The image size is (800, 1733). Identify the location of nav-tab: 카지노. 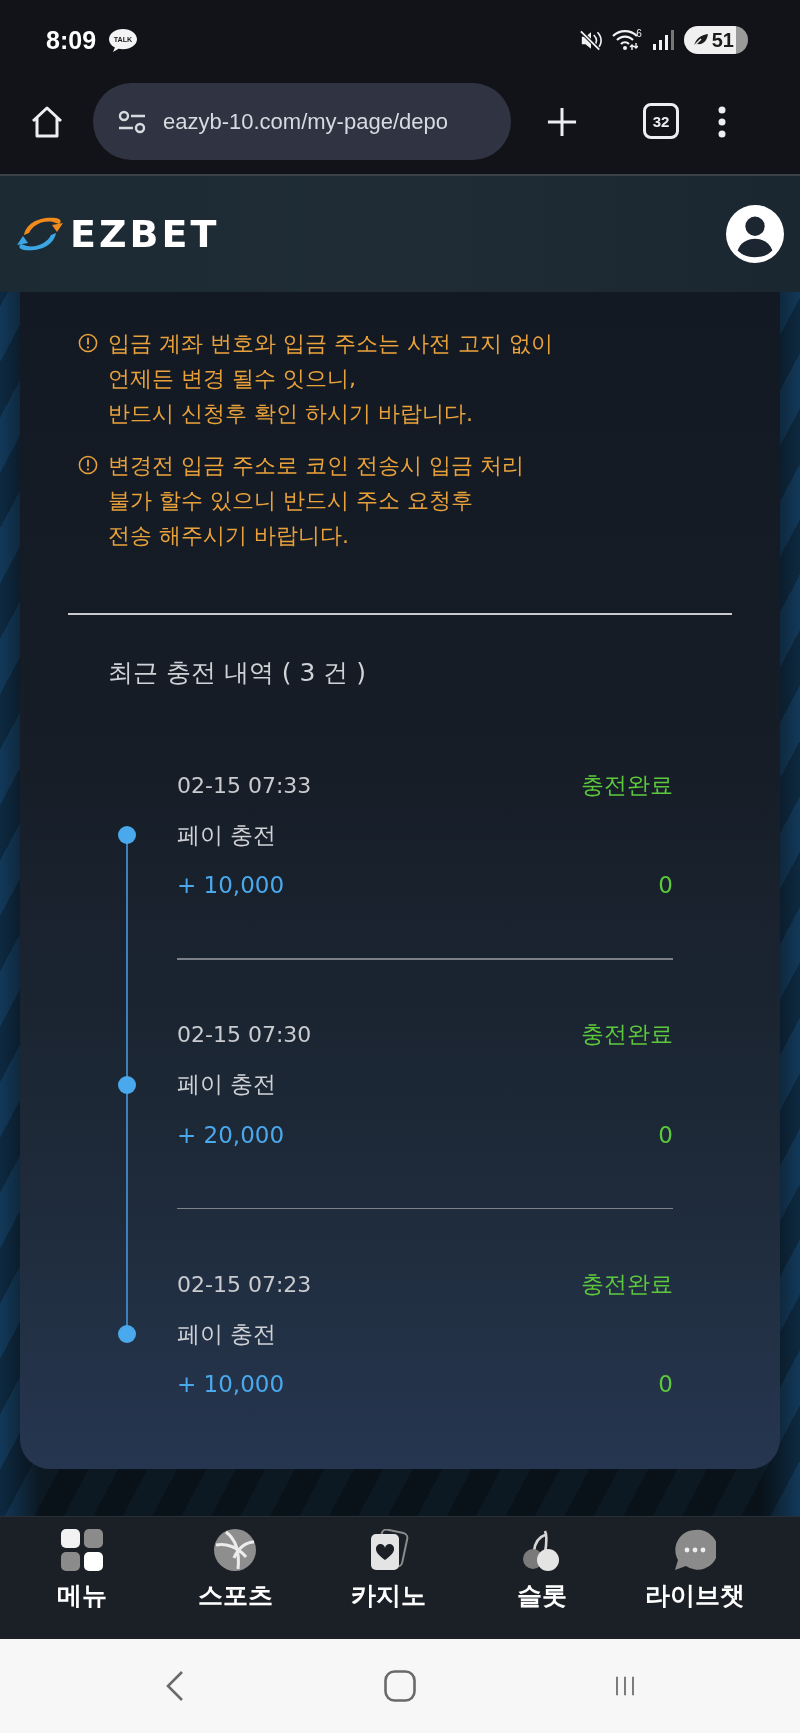
(388, 1570).